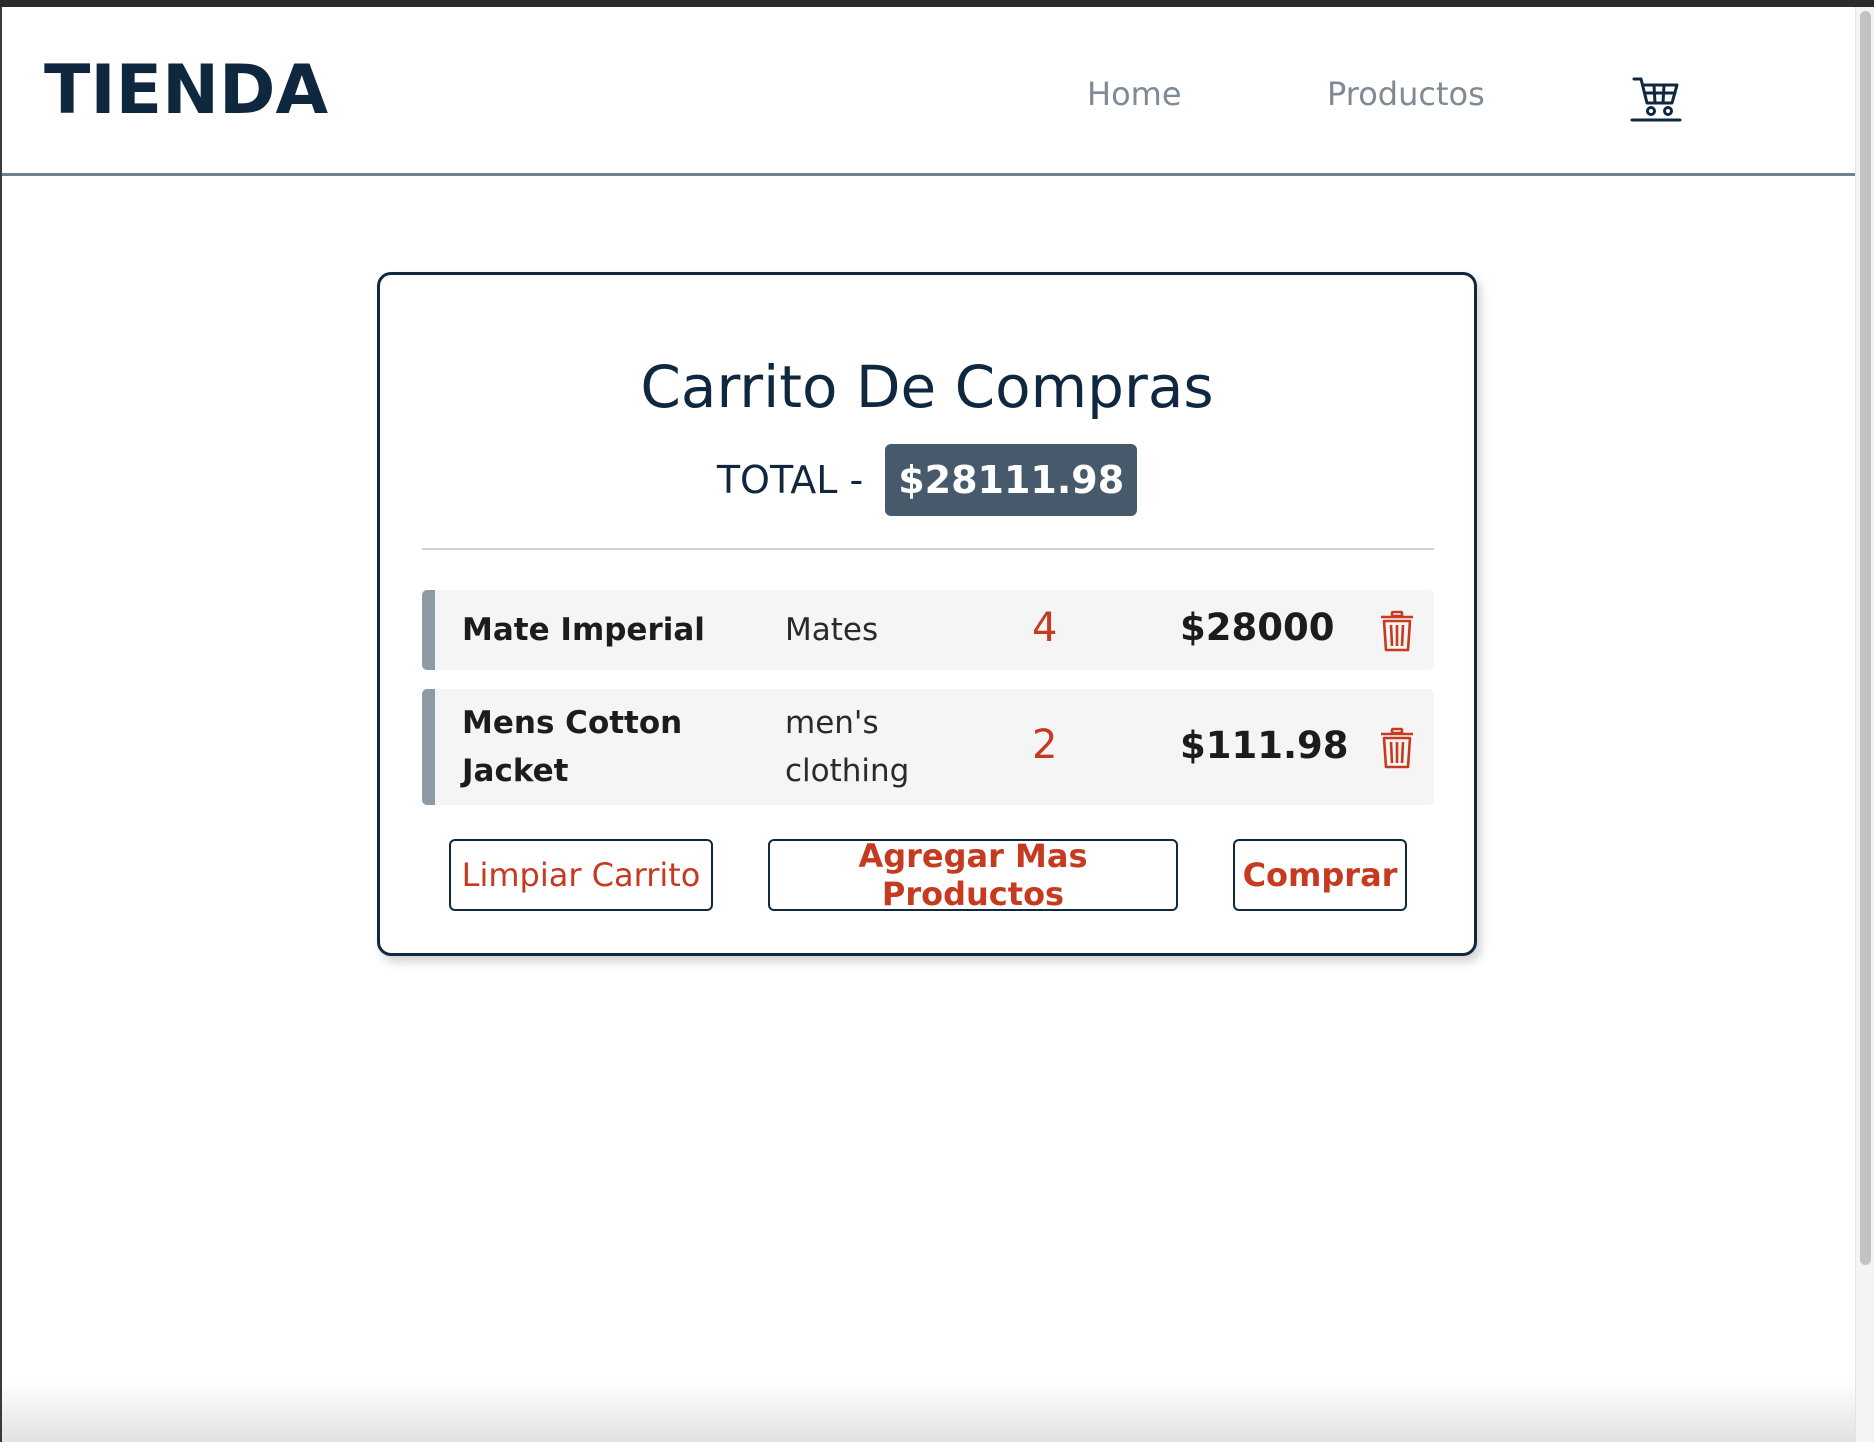 The width and height of the screenshot is (1874, 1442). Describe the element at coordinates (973, 875) in the screenshot. I see `add-more-products-button: Agregar Mas Productos` at that location.